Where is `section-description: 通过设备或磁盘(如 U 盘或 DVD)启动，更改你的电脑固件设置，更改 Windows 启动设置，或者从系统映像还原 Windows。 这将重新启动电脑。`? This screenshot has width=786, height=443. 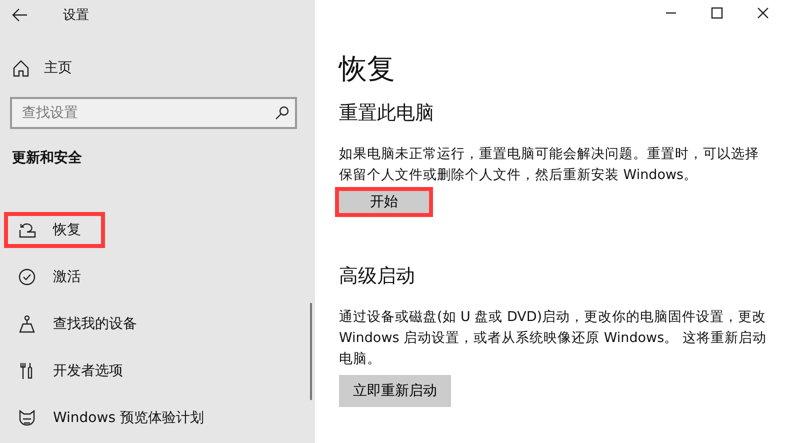 section-description: 通过设备或磁盘(如 U 盘或 DVD)启动，更改你的电脑固件设置，更改 Windows 启动设置，或者从系统映像还原 Windows。 这将重新启动电脑。 is located at coordinates (553, 338).